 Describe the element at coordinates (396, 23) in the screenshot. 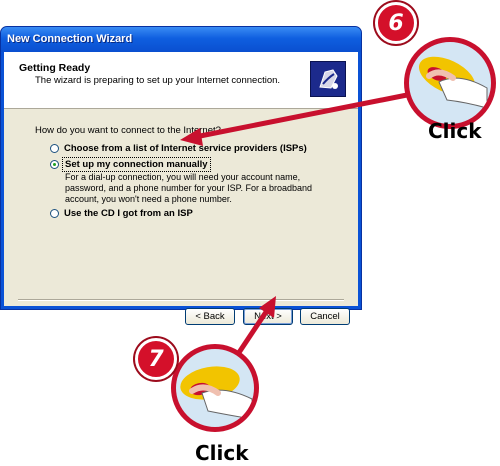

I see `step-badge-6: 6` at that location.